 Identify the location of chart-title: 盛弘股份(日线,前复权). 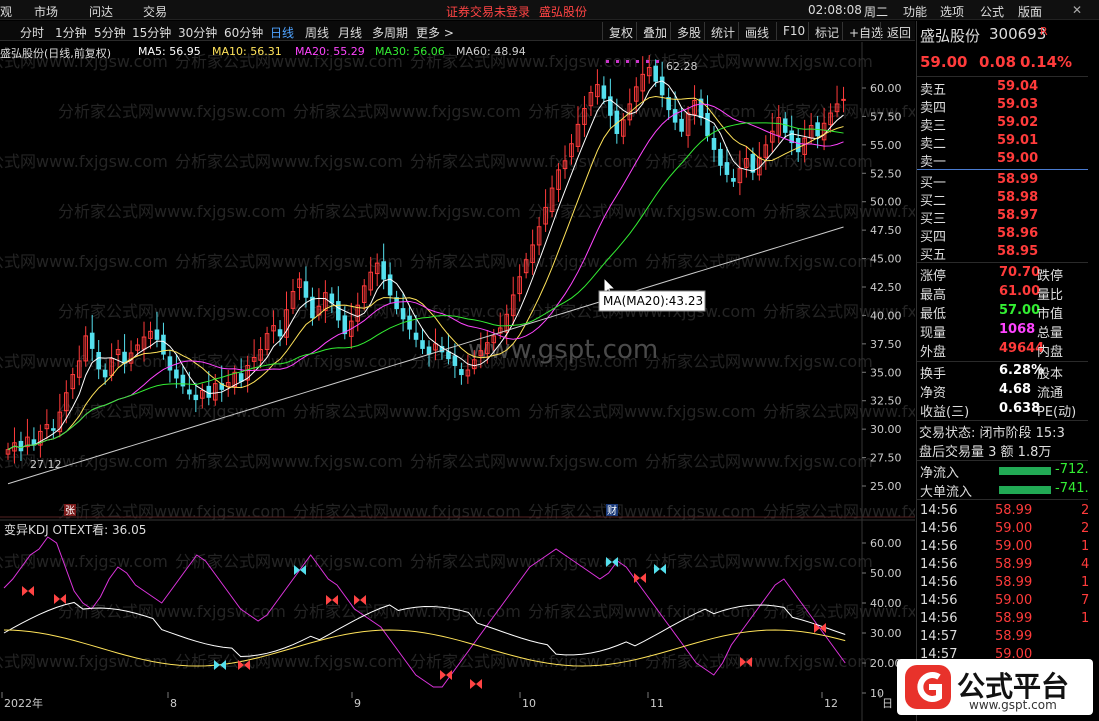
(56, 53).